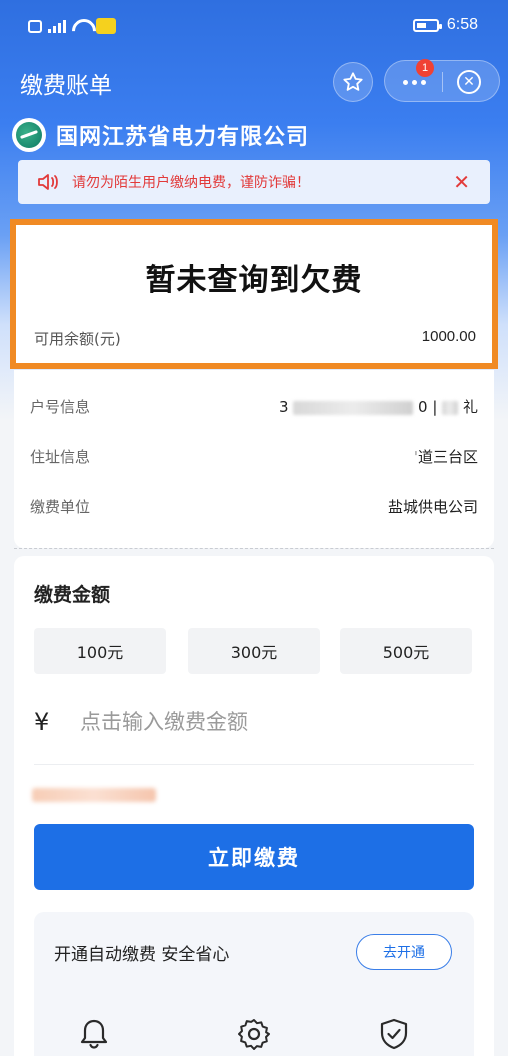 Image resolution: width=508 pixels, height=1056 pixels. What do you see at coordinates (94, 795) in the screenshot?
I see `redacted-note` at bounding box center [94, 795].